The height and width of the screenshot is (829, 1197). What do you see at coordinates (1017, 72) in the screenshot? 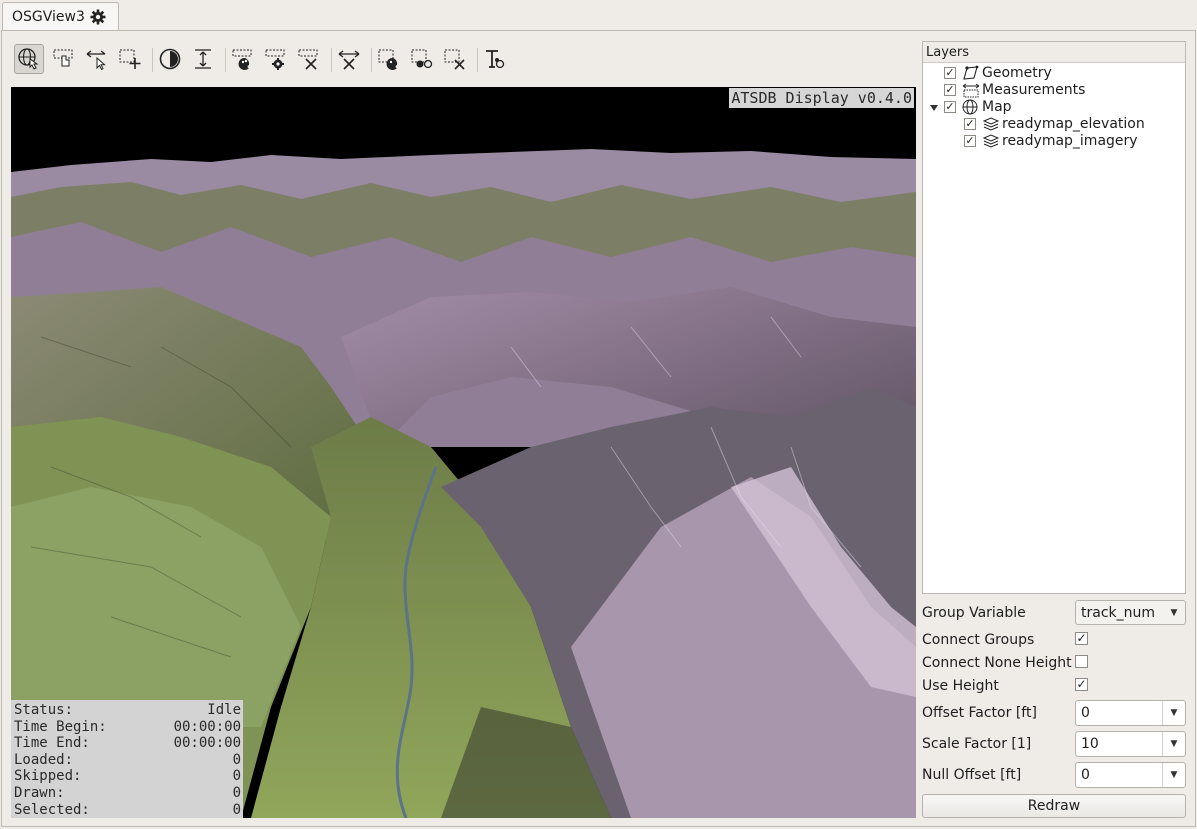
I see `layer-label: Geometry` at bounding box center [1017, 72].